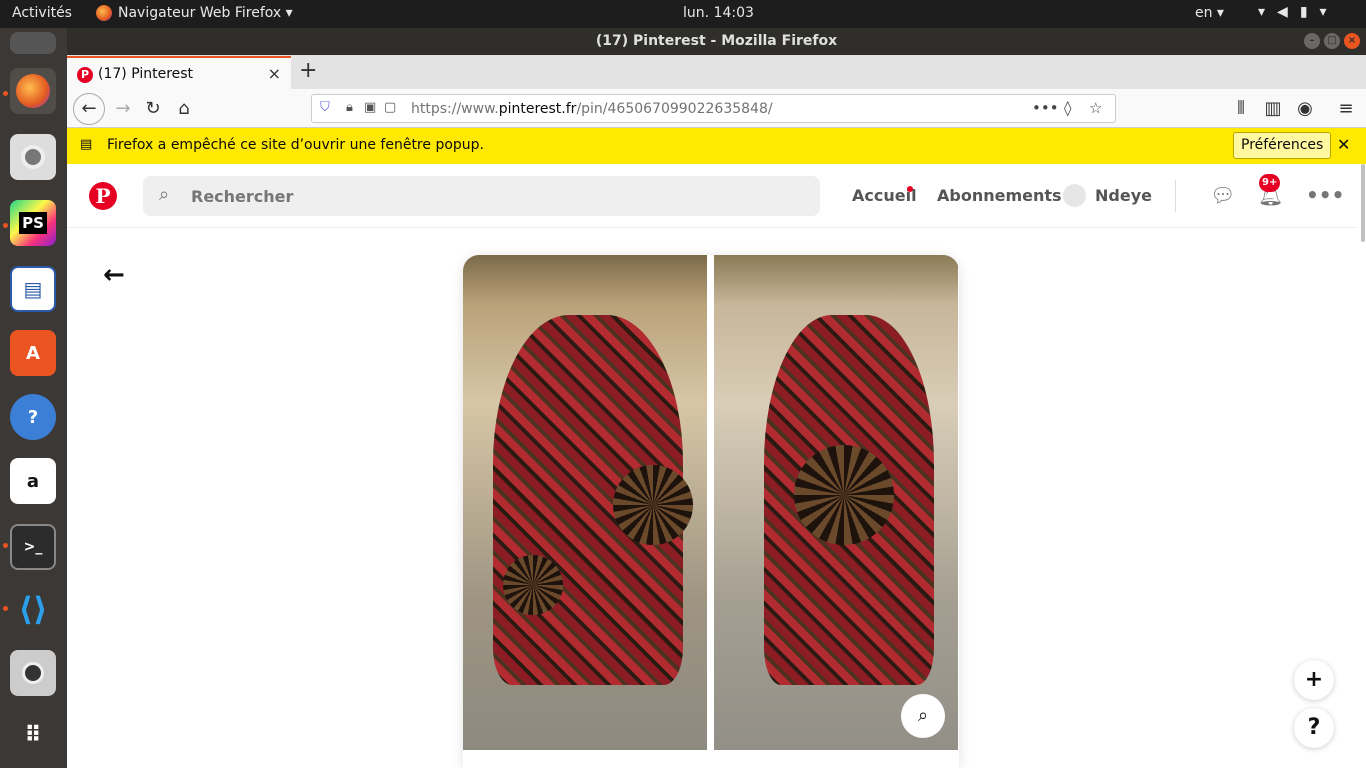 The width and height of the screenshot is (1366, 768). I want to click on permissions-icon: ▣, so click(370, 107).